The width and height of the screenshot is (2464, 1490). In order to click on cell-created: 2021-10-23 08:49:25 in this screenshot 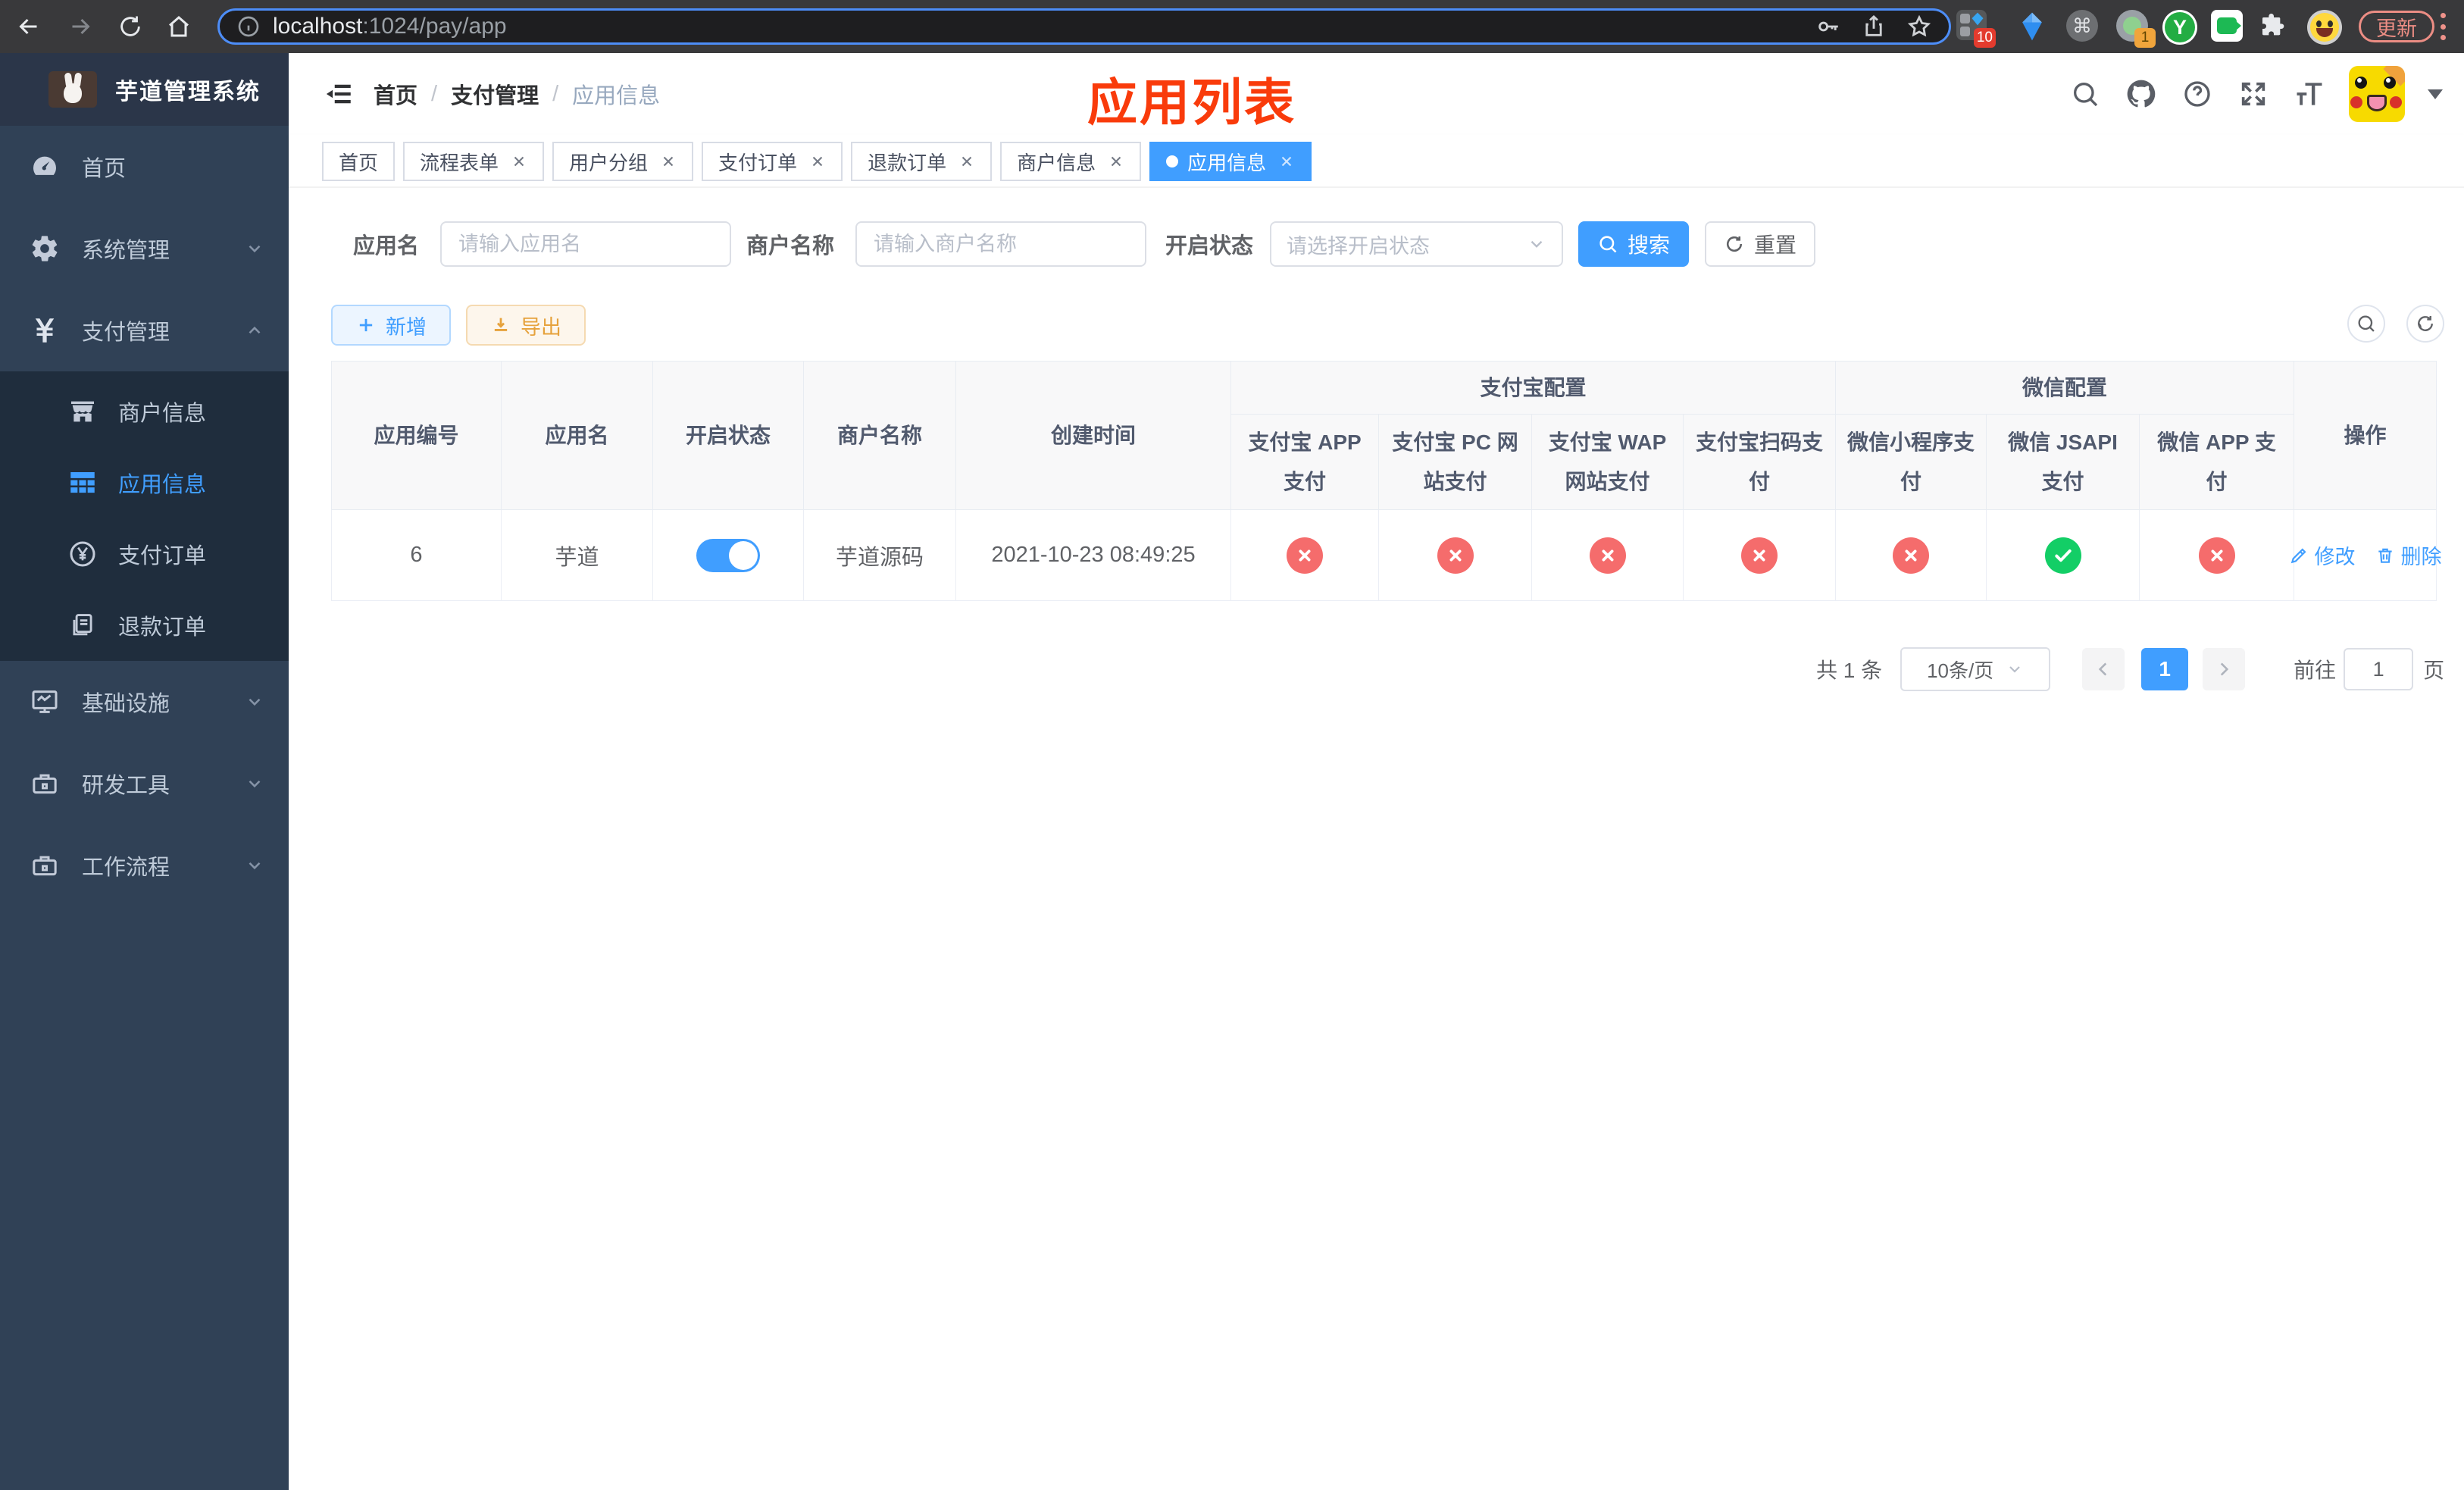, I will do `click(1093, 555)`.